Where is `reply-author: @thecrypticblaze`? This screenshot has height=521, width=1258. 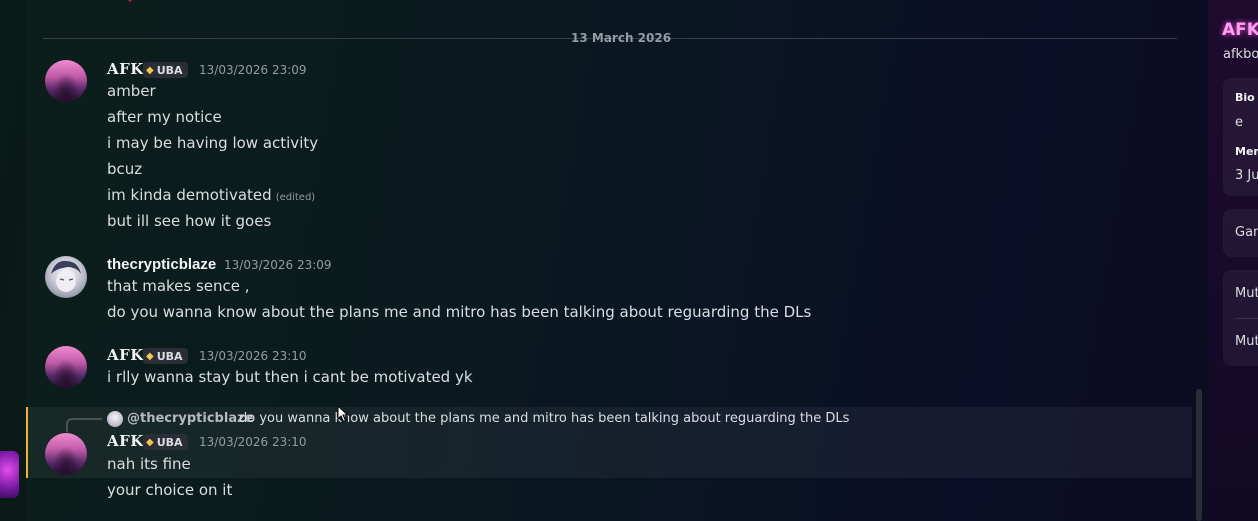 reply-author: @thecrypticblaze is located at coordinates (190, 418).